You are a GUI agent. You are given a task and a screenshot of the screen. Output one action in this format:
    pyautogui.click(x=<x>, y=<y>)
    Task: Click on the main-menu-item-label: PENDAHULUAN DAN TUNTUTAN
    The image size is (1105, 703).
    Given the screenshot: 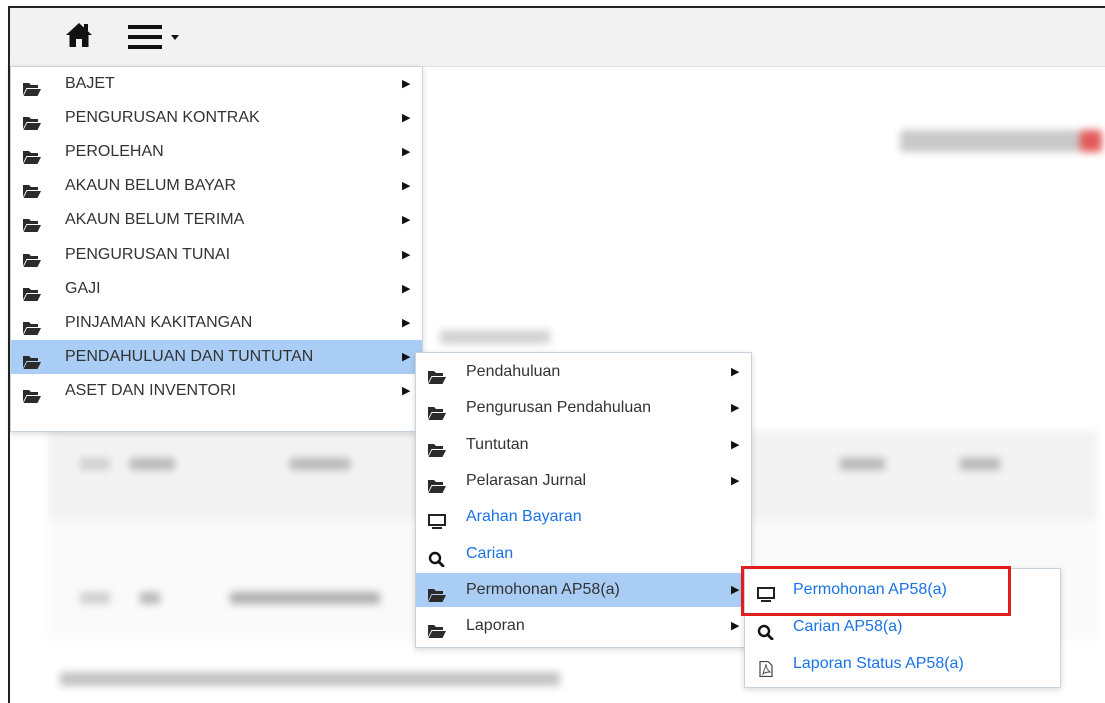 What is the action you would take?
    pyautogui.click(x=189, y=356)
    